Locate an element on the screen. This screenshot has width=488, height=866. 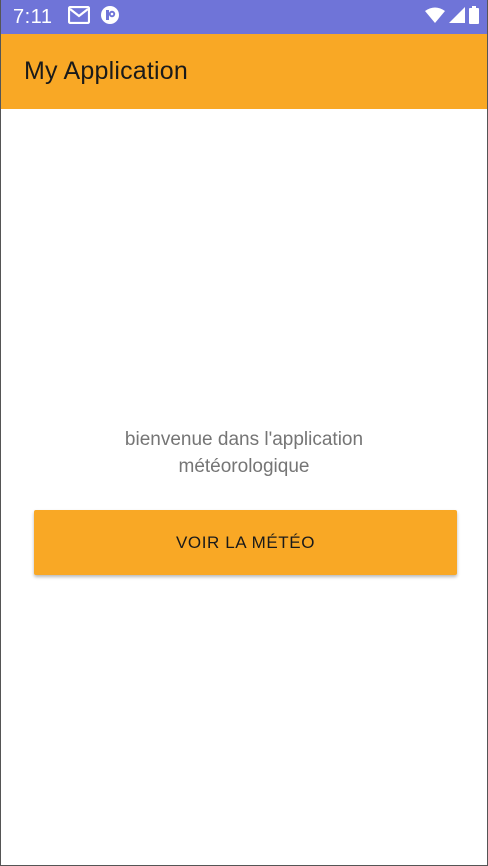
status-right-icons is located at coordinates (452, 17).